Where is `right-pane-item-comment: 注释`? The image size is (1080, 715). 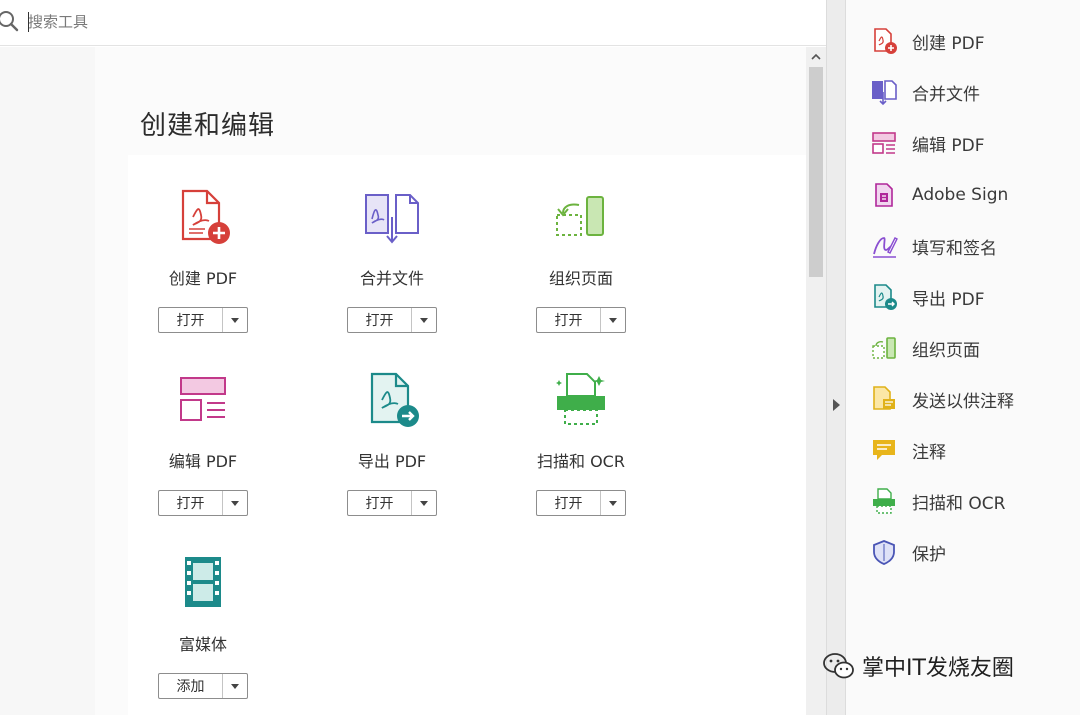
right-pane-item-comment: 注释 is located at coordinates (908, 450).